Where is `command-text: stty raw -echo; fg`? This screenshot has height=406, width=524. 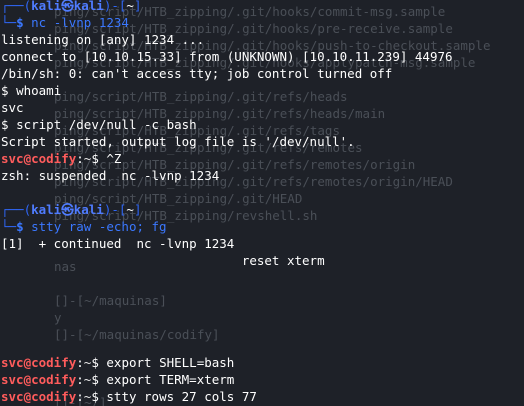 command-text: stty raw -echo; fg is located at coordinates (99, 226).